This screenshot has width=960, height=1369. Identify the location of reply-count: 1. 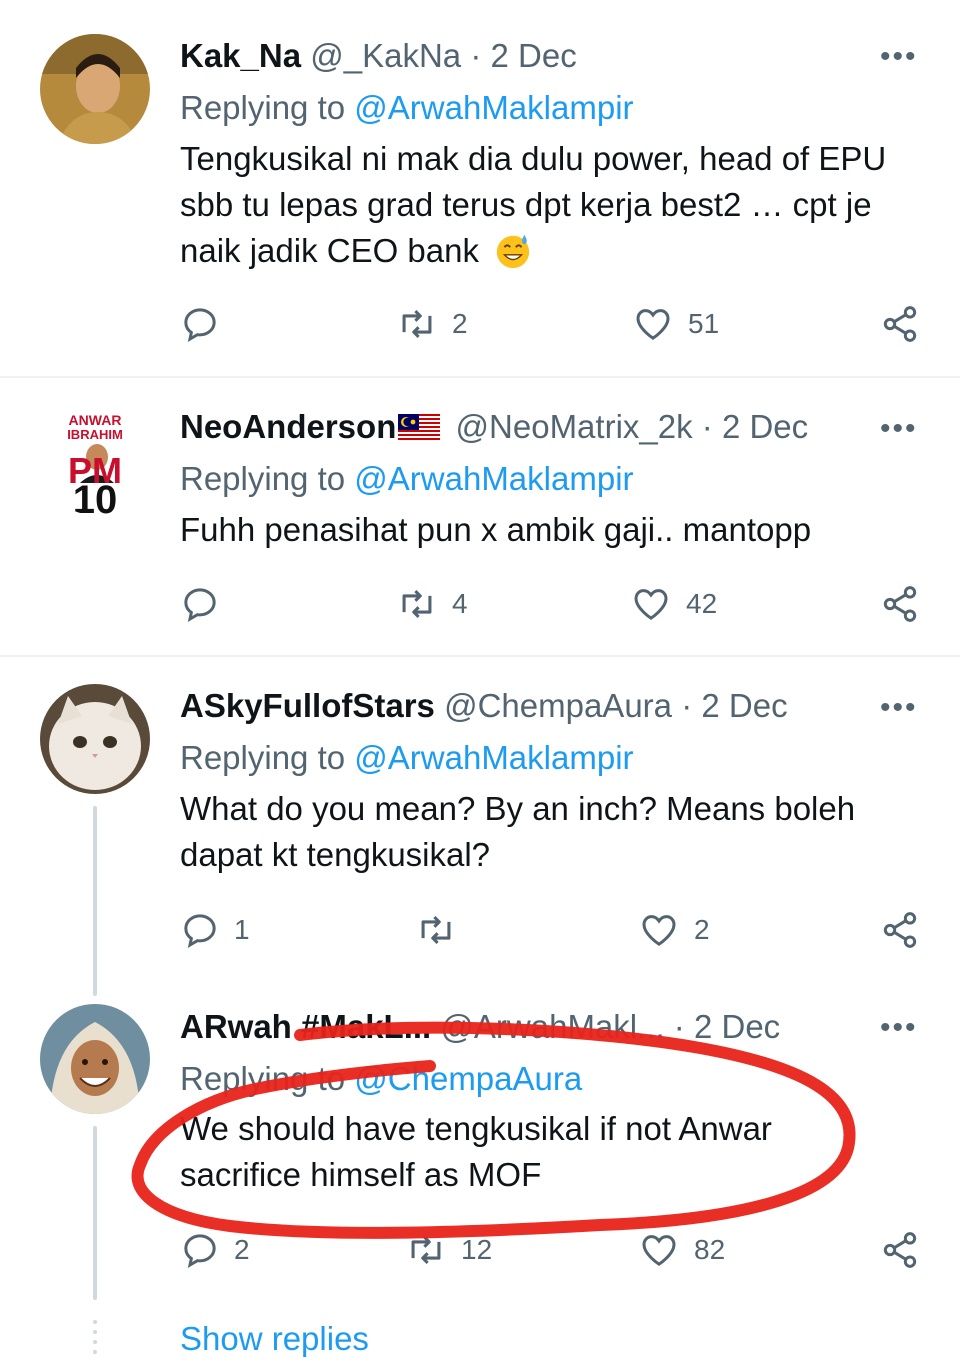
(242, 929).